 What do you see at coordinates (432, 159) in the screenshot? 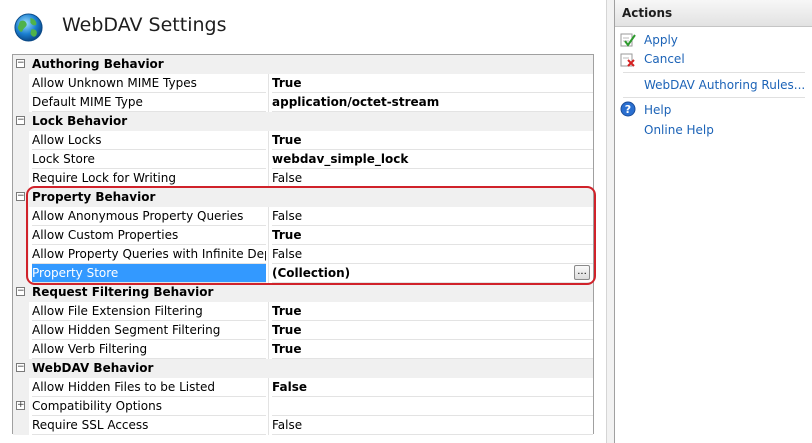
I see `property-value: webdav_simple_lock` at bounding box center [432, 159].